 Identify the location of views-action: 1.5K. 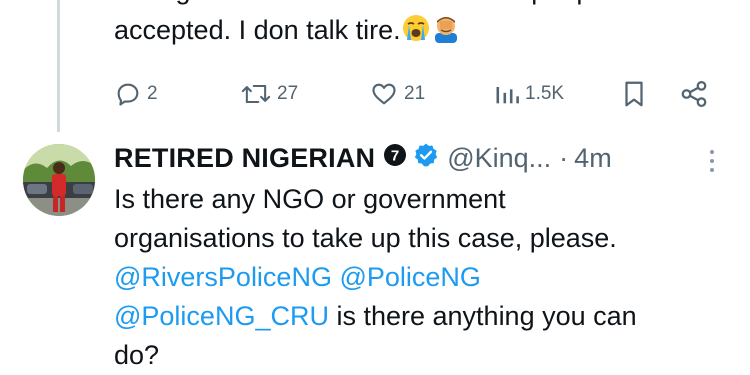
(529, 94).